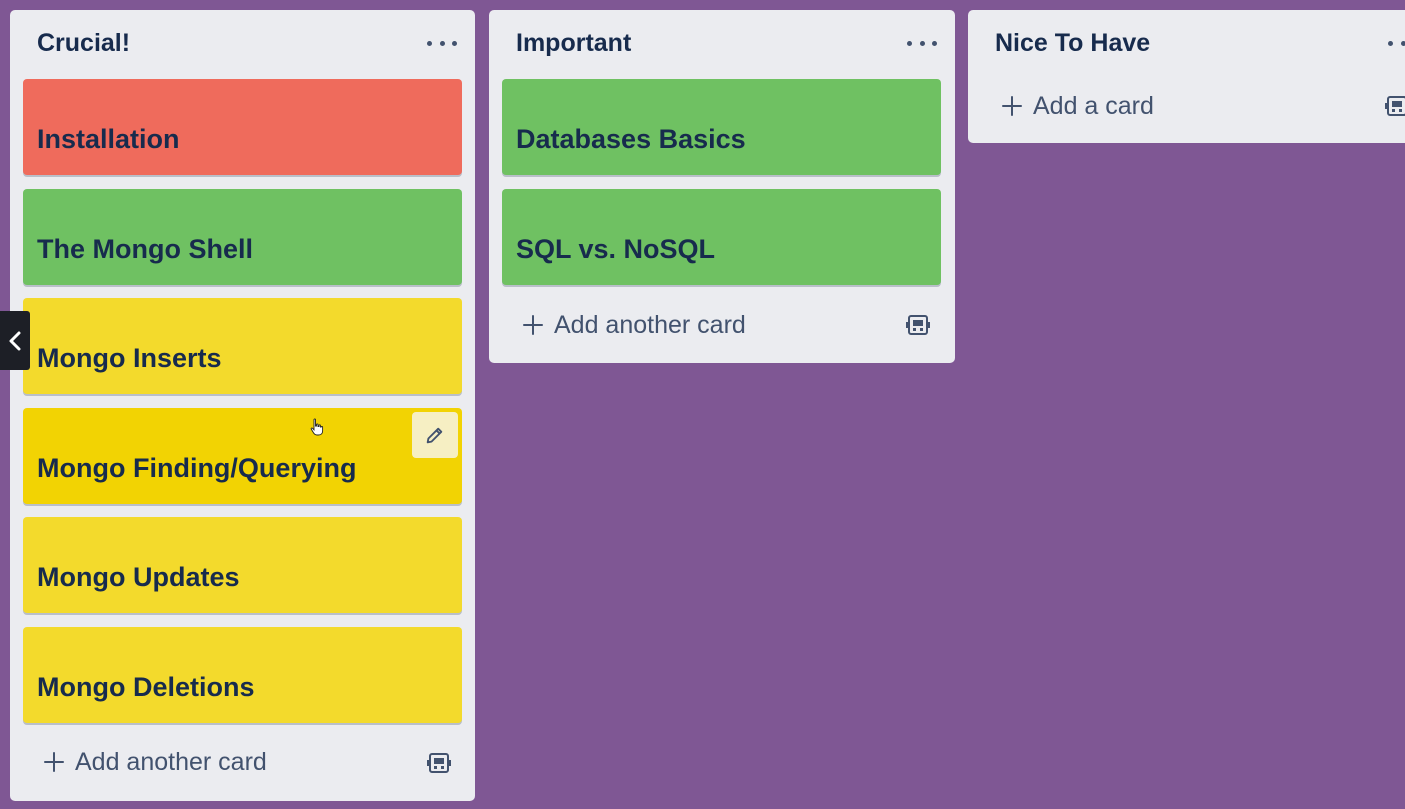  Describe the element at coordinates (138, 577) in the screenshot. I see `card-title: Mongo Updates` at that location.